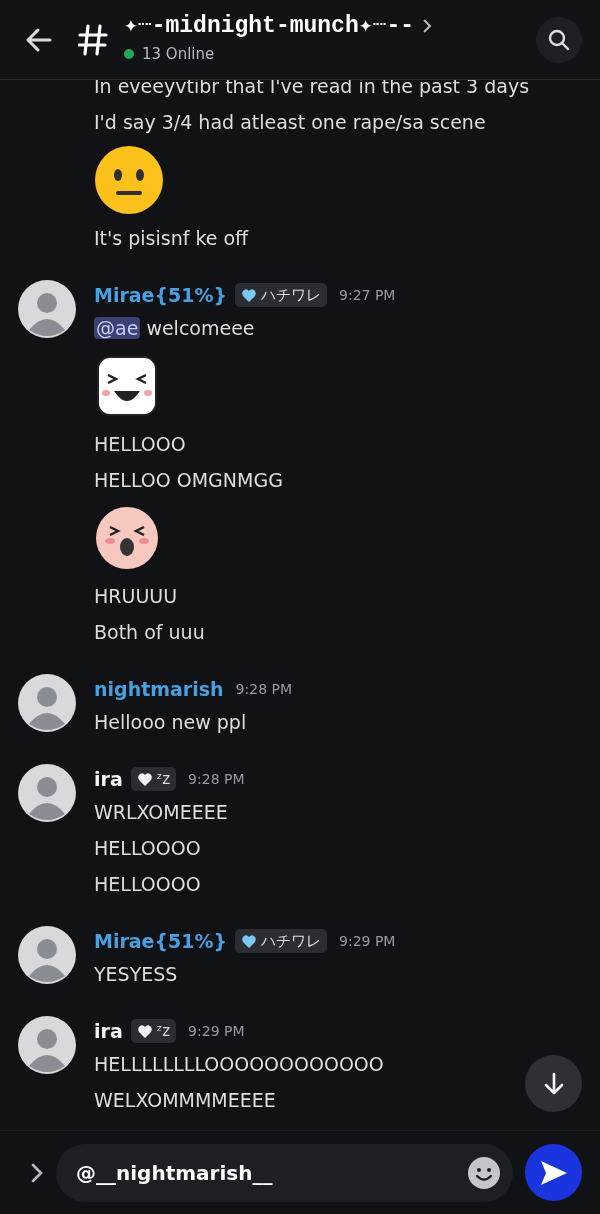  I want to click on neutral-face-emoji, so click(129, 180).